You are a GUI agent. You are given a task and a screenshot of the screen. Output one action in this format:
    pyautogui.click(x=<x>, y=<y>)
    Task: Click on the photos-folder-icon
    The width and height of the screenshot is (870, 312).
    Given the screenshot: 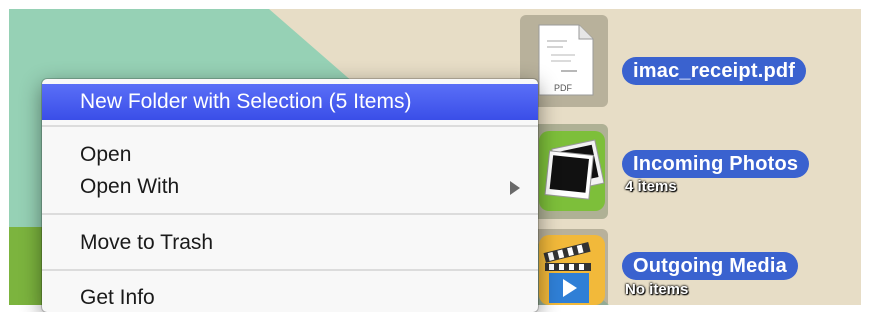 What is the action you would take?
    pyautogui.click(x=572, y=171)
    